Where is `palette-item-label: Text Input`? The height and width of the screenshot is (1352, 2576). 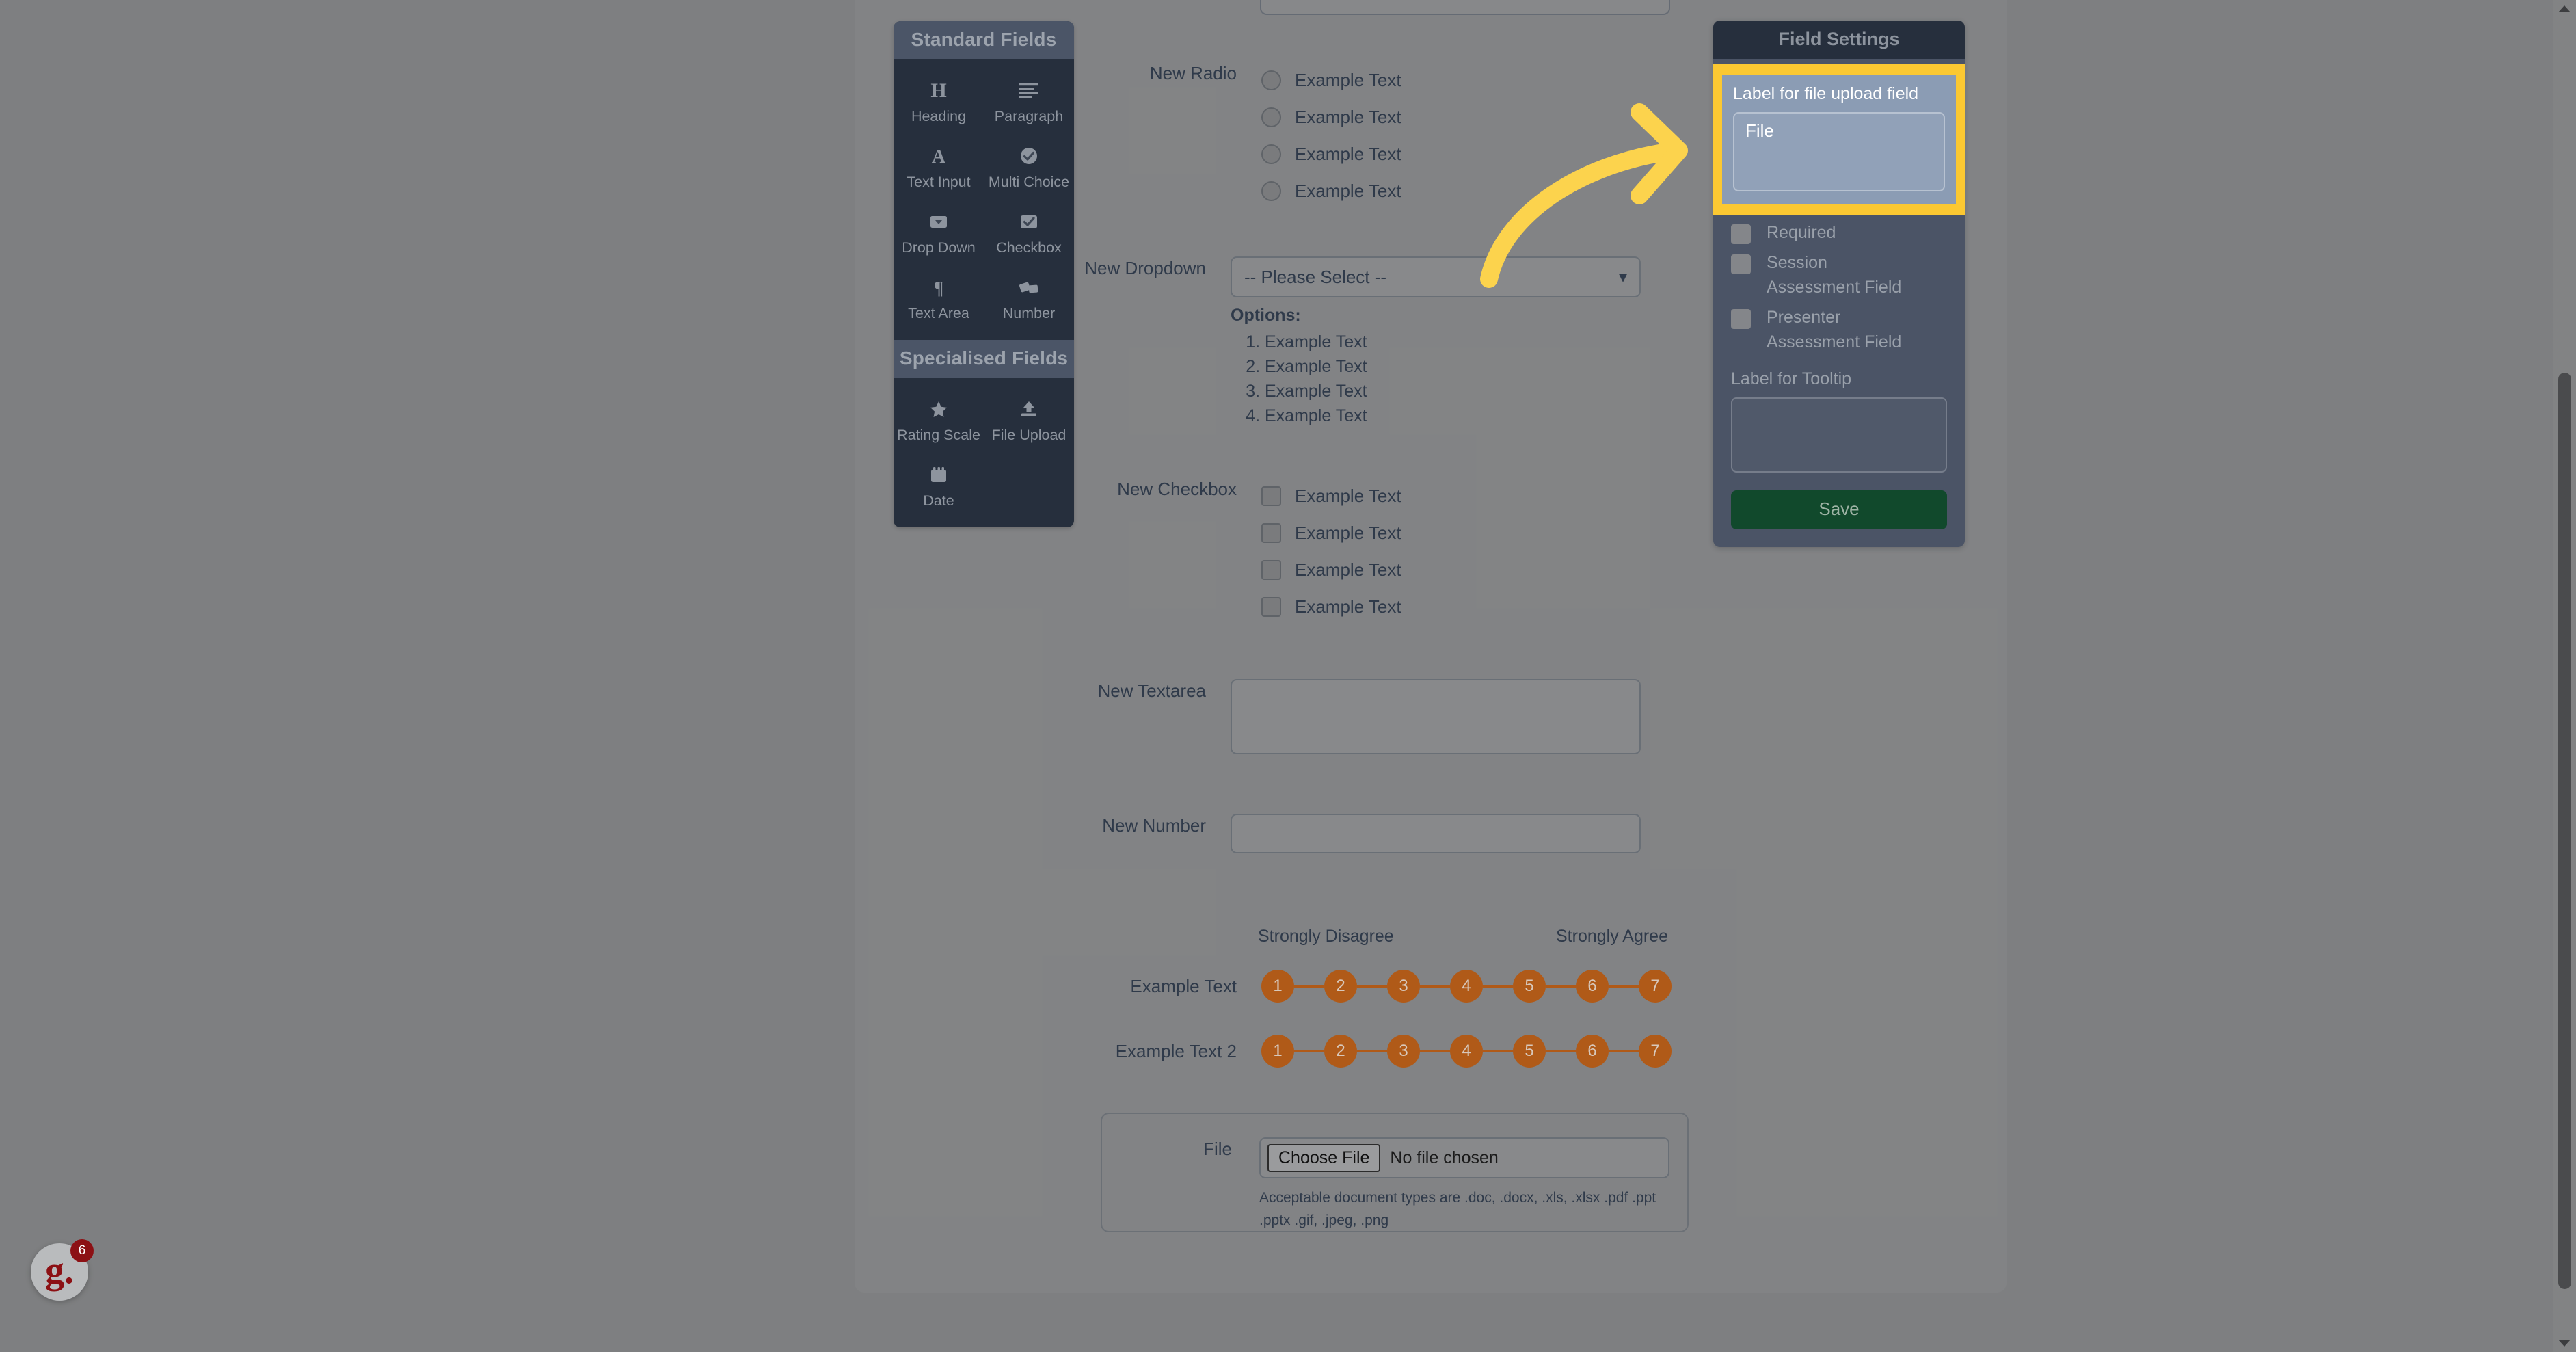
palette-item-label: Text Input is located at coordinates (939, 182).